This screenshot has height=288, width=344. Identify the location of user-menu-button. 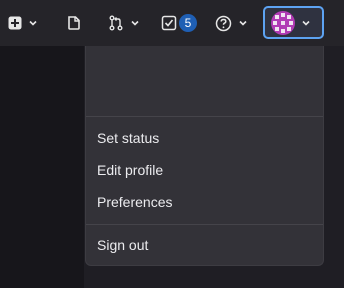
(293, 22).